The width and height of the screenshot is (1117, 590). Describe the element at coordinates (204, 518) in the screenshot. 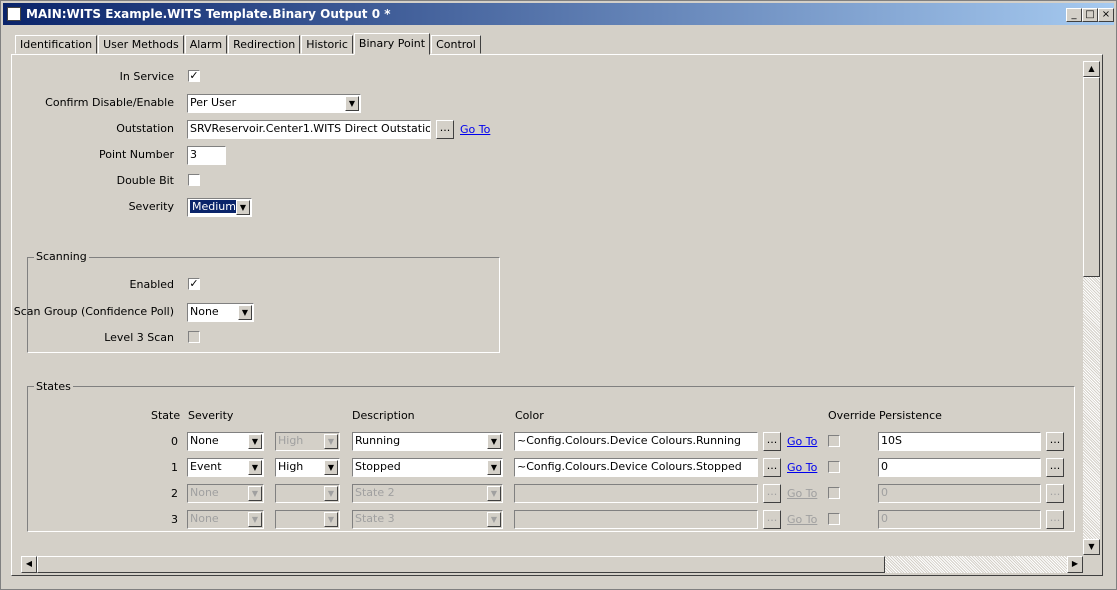

I see `state-3-severity-value: None` at that location.